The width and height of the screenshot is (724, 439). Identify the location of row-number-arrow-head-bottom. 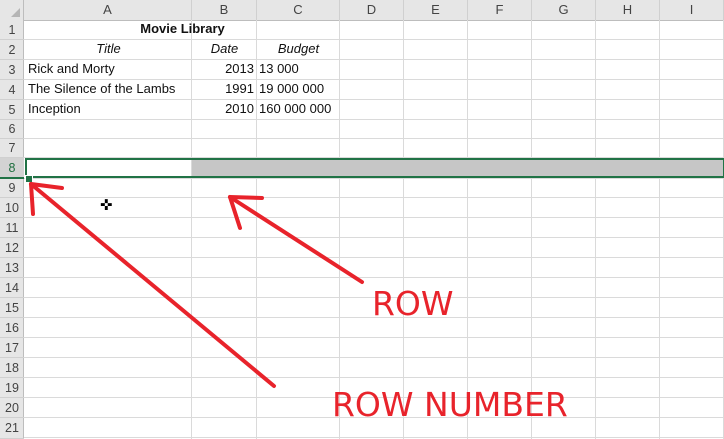
(32, 199).